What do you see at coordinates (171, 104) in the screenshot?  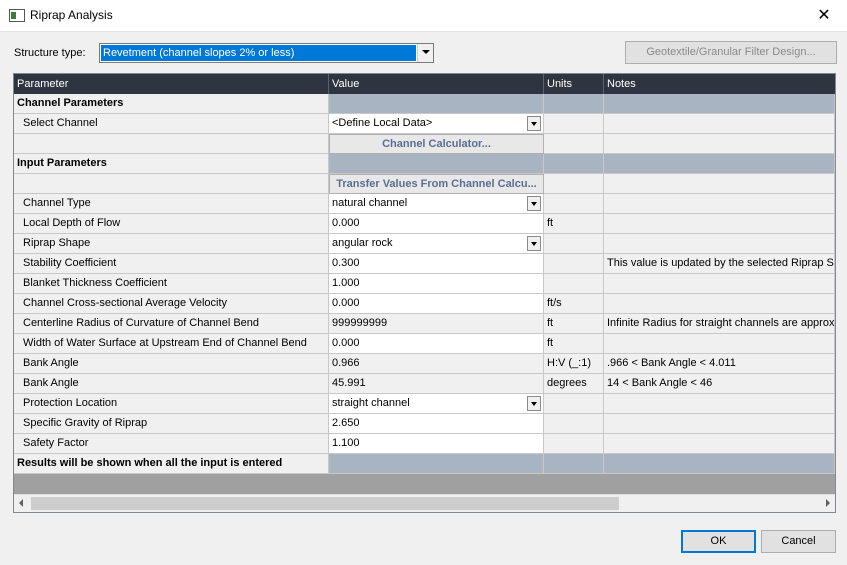 I see `section-title: Channel Parameters` at bounding box center [171, 104].